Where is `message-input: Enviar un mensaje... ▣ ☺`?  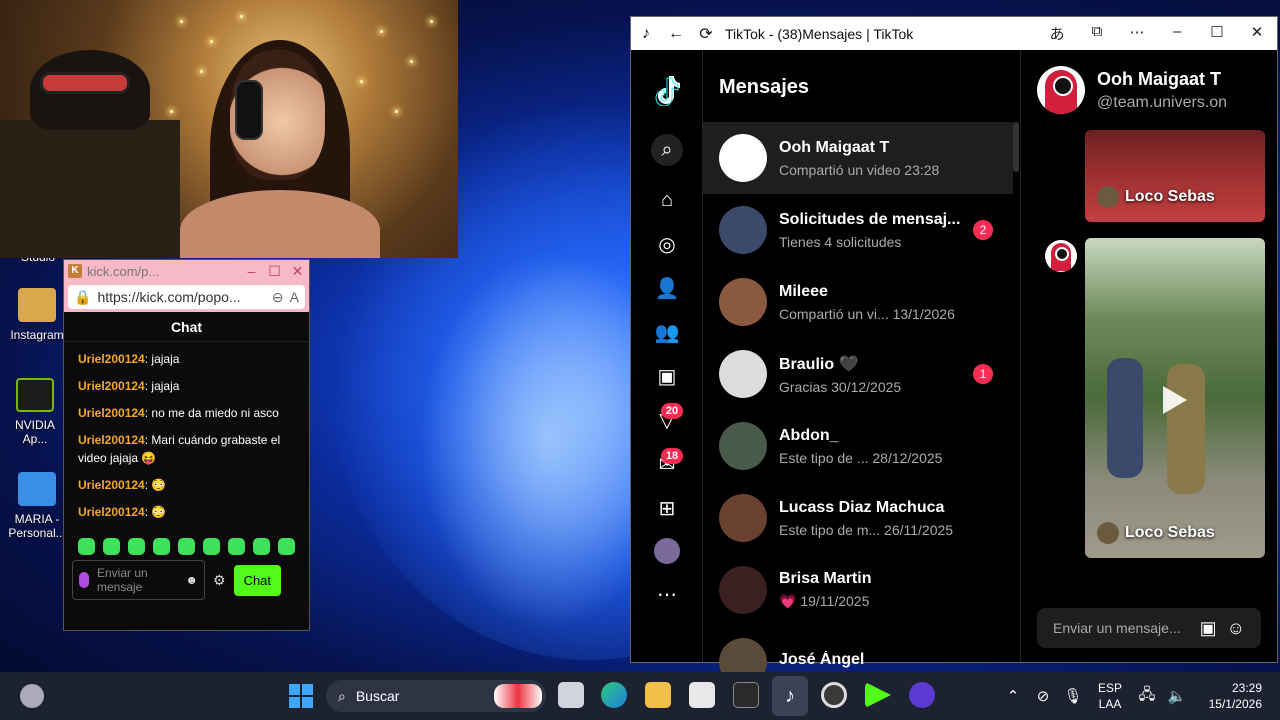
message-input: Enviar un mensaje... ▣ ☺ is located at coordinates (1149, 628).